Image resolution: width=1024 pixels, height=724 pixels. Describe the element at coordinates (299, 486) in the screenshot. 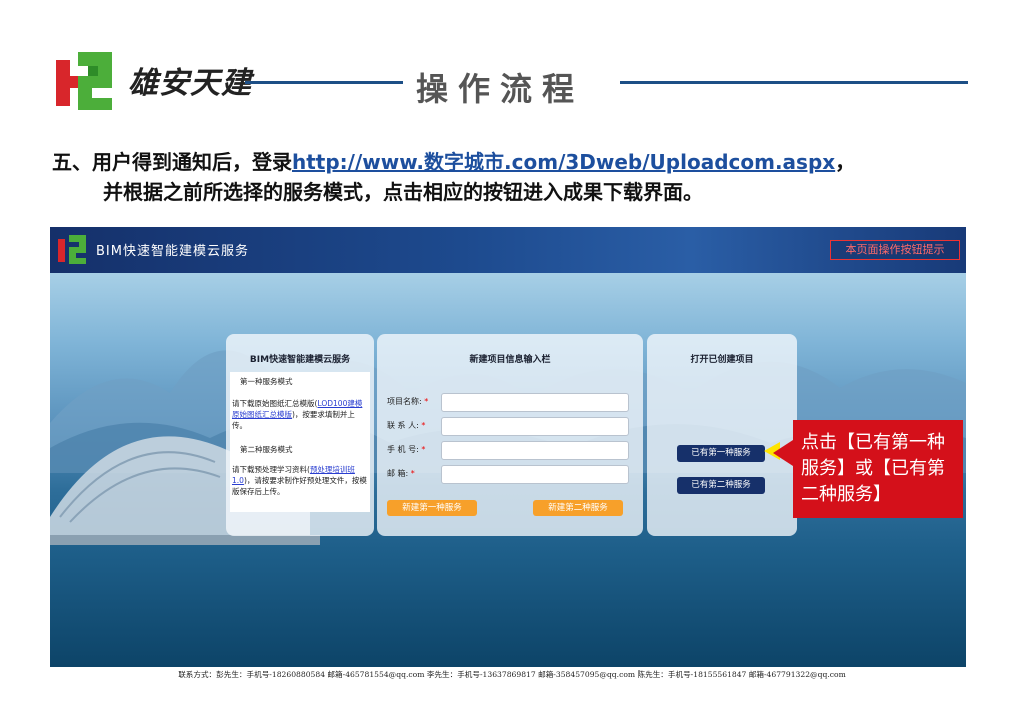

I see `mode2-text-b: )，请按要求制作好预处理文件，按模版保存后上传。` at that location.